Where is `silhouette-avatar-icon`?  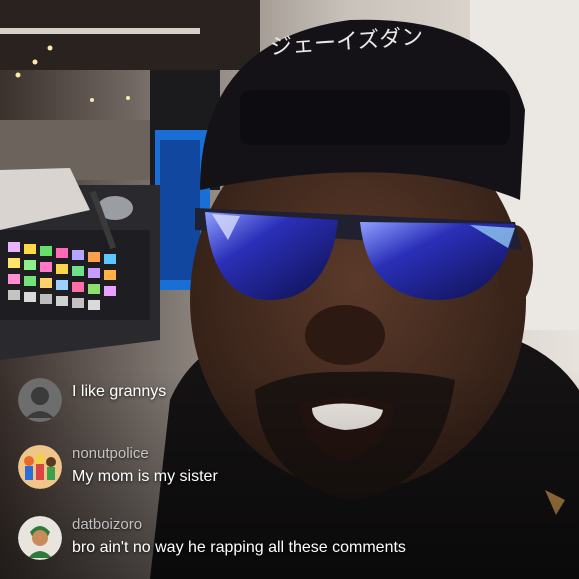 silhouette-avatar-icon is located at coordinates (40, 400).